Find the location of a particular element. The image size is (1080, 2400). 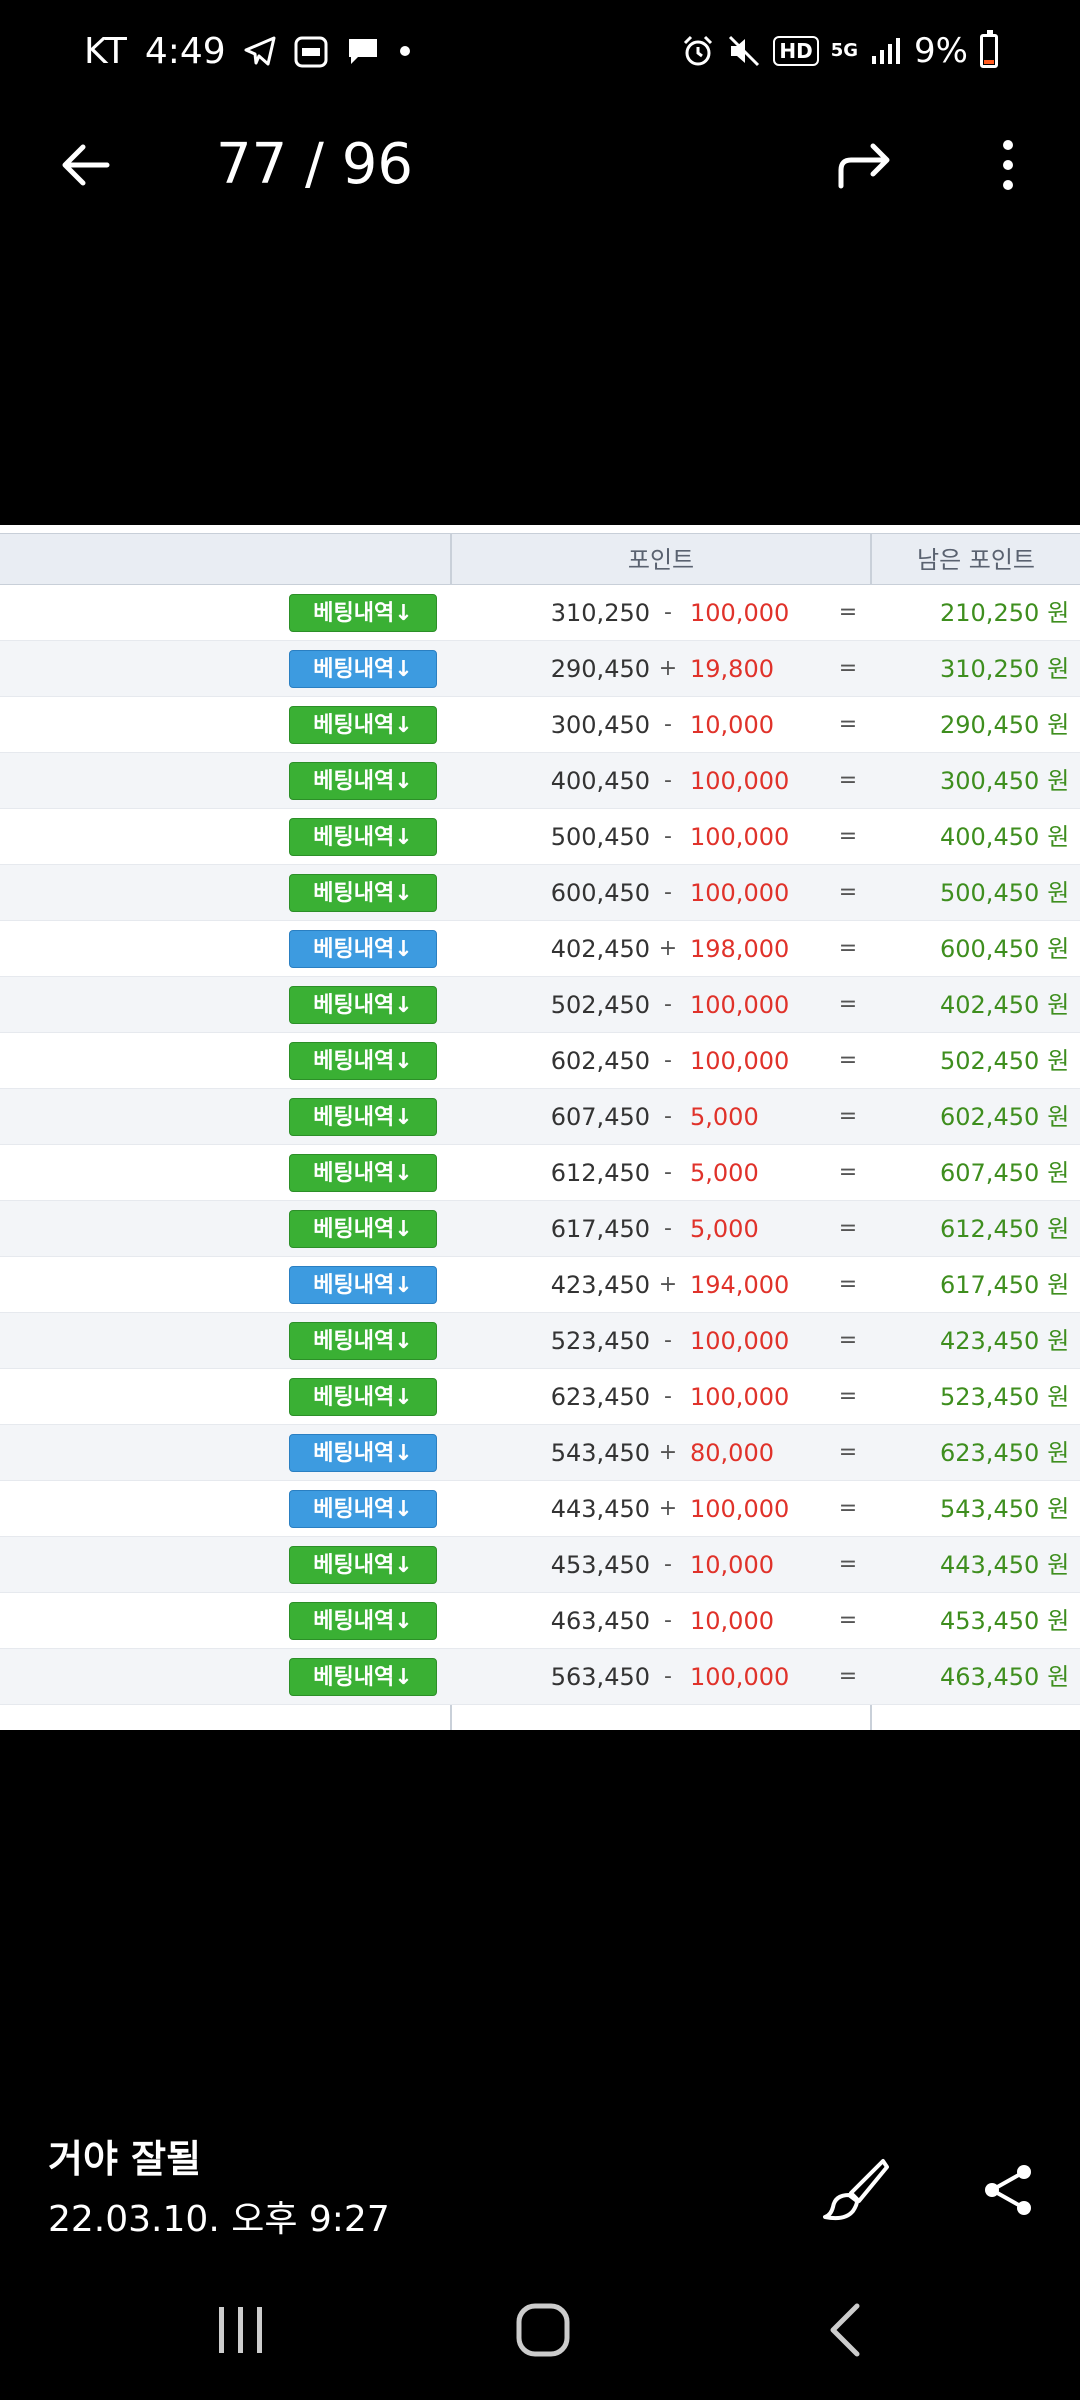

more-vert-icon is located at coordinates (1008, 165).